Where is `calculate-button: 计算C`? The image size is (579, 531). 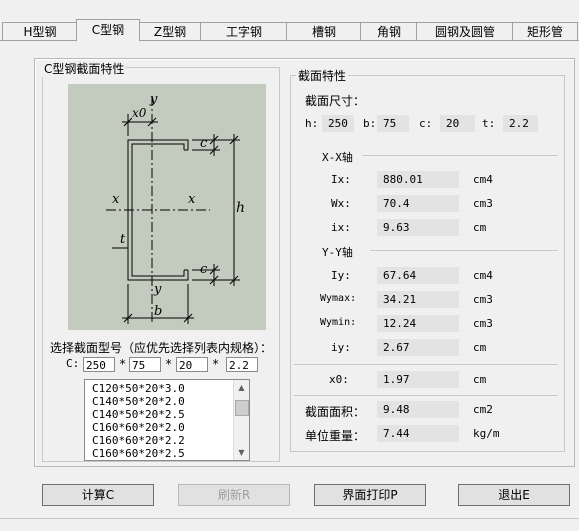
calculate-button: 计算C is located at coordinates (98, 495).